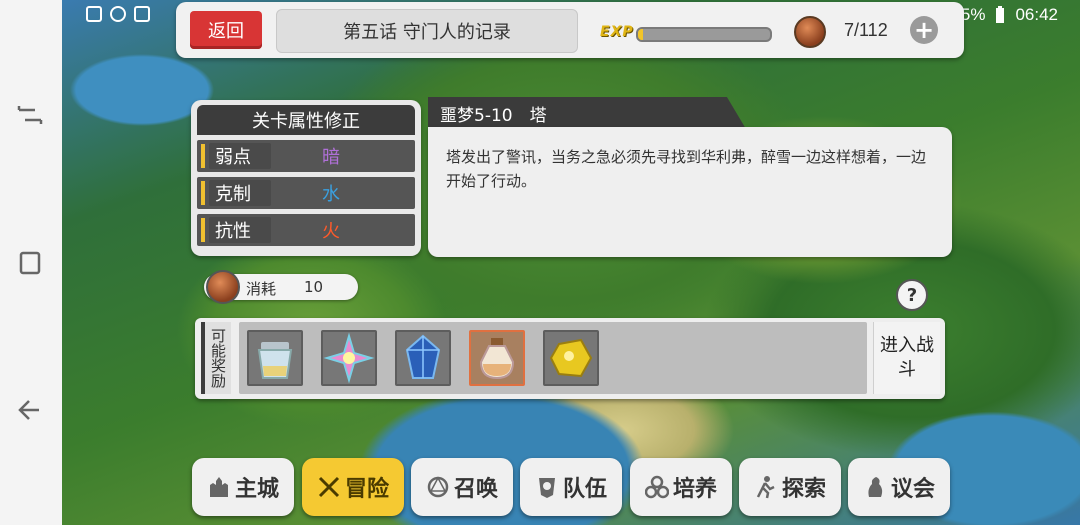 The image size is (1080, 525). Describe the element at coordinates (261, 289) in the screenshot. I see `consume-label: 消耗` at that location.